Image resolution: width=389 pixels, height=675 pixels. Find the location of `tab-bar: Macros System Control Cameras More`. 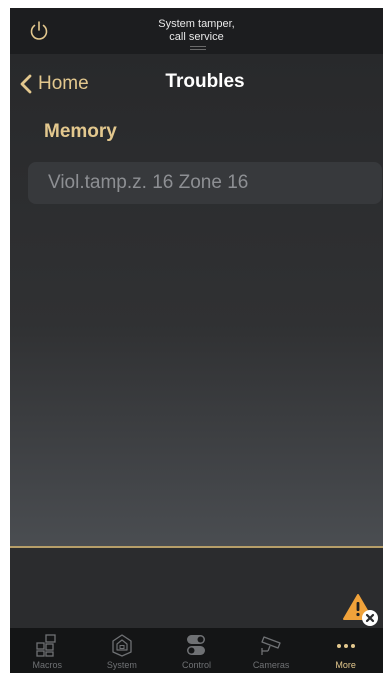

tab-bar: Macros System Control Cameras More is located at coordinates (196, 650).